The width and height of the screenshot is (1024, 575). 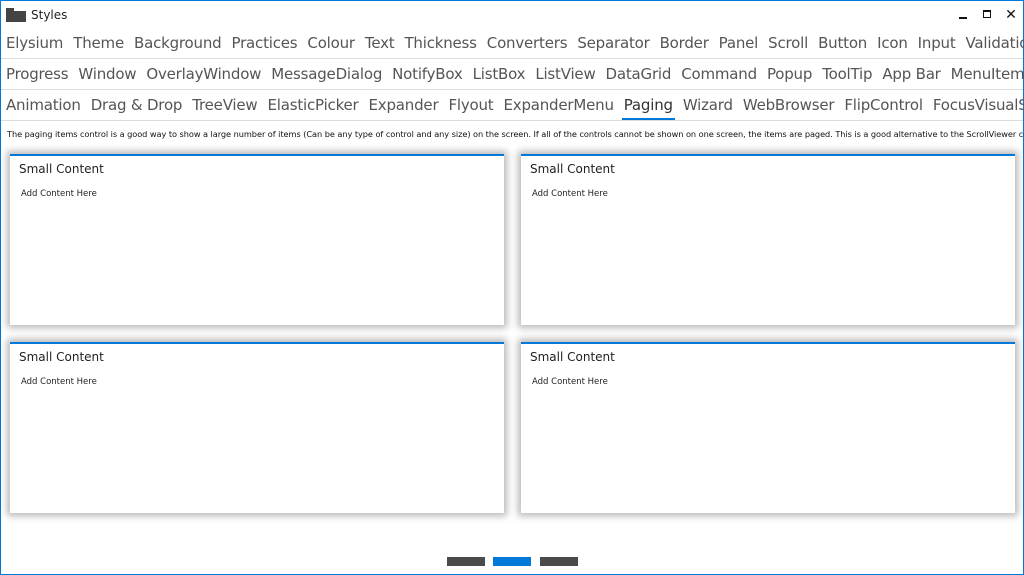 What do you see at coordinates (788, 43) in the screenshot?
I see `nav-tab-scroll: Scroll` at bounding box center [788, 43].